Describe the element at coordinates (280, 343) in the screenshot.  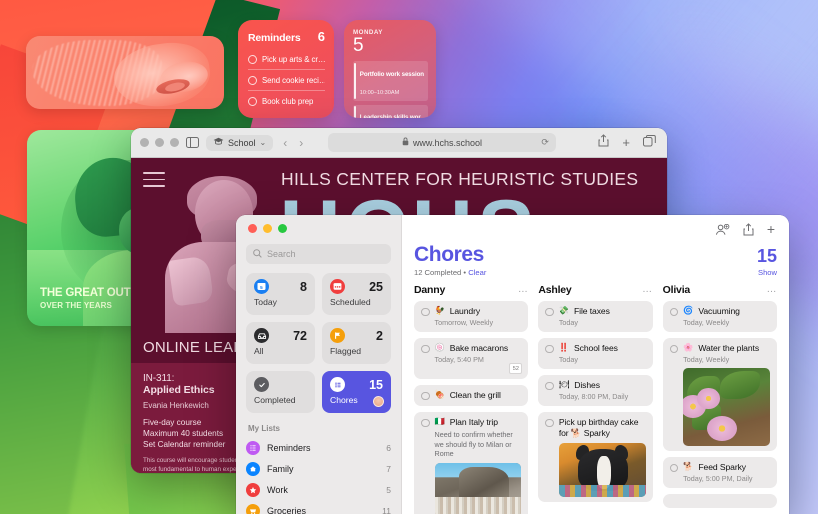
I see `tile-all: 72 All` at that location.